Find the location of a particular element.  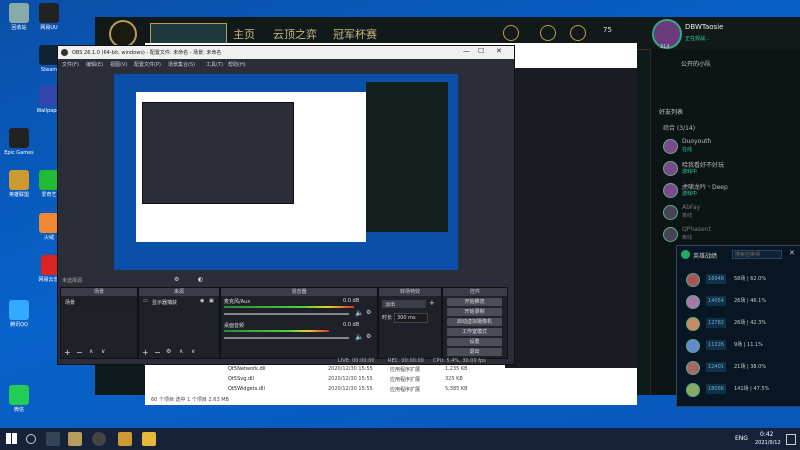

nav-clash: 冠军杯赛 is located at coordinates (355, 34).